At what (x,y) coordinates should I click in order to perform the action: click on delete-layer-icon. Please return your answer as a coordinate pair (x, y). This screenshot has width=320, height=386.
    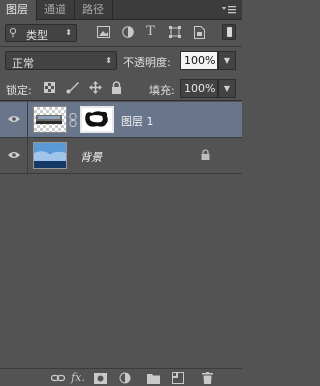
    Looking at the image, I should click on (207, 378).